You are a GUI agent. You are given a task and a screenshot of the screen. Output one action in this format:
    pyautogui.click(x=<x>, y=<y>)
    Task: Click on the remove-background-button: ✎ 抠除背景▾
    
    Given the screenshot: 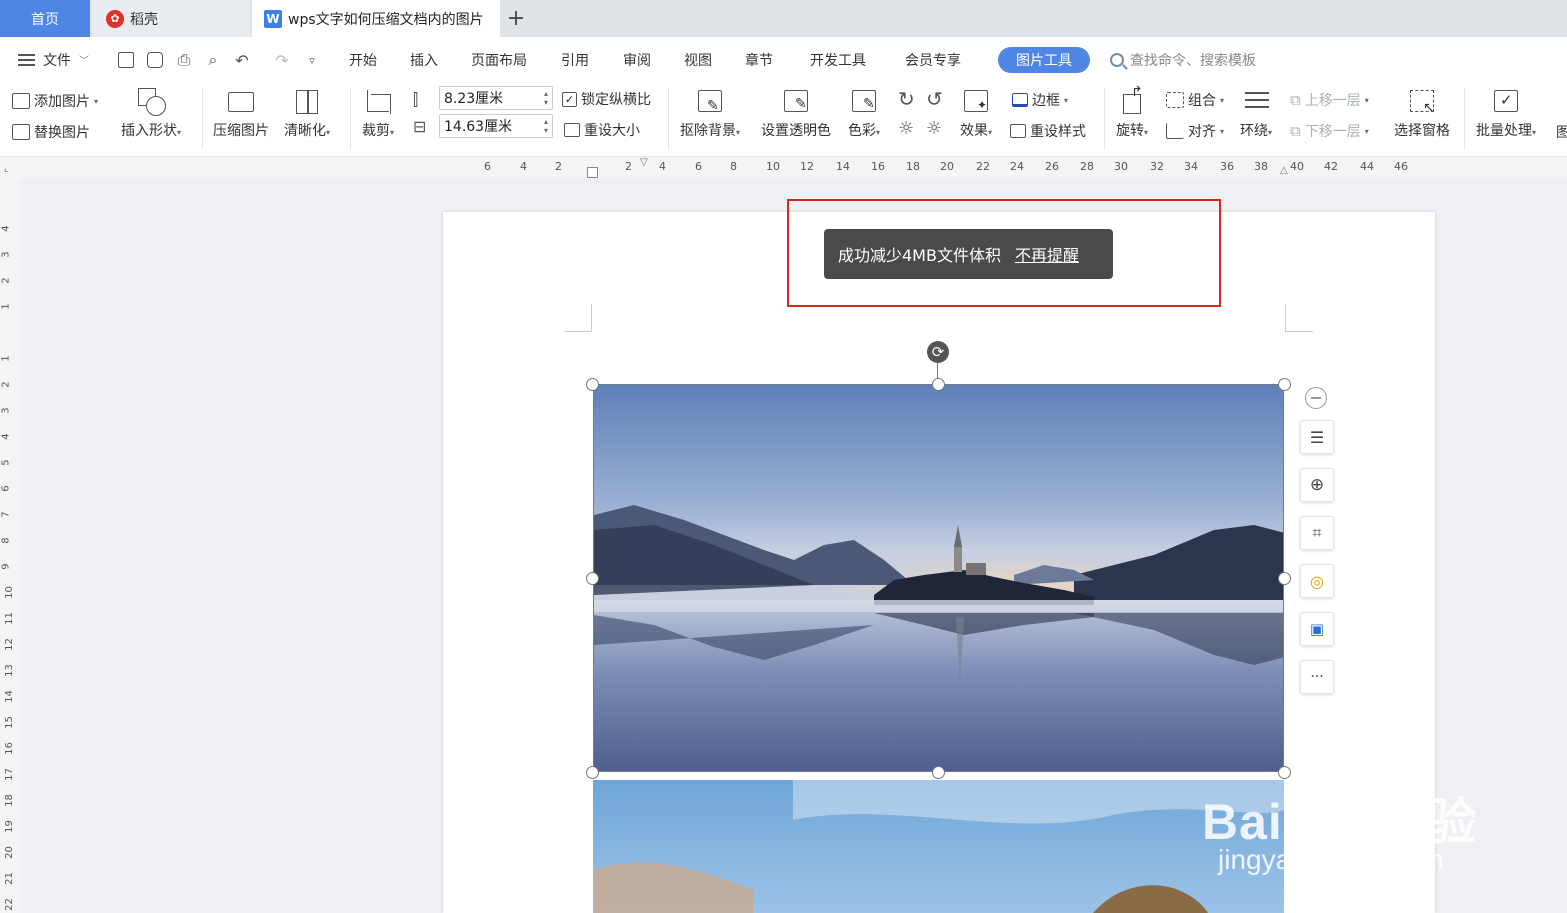 What is the action you would take?
    pyautogui.click(x=710, y=114)
    